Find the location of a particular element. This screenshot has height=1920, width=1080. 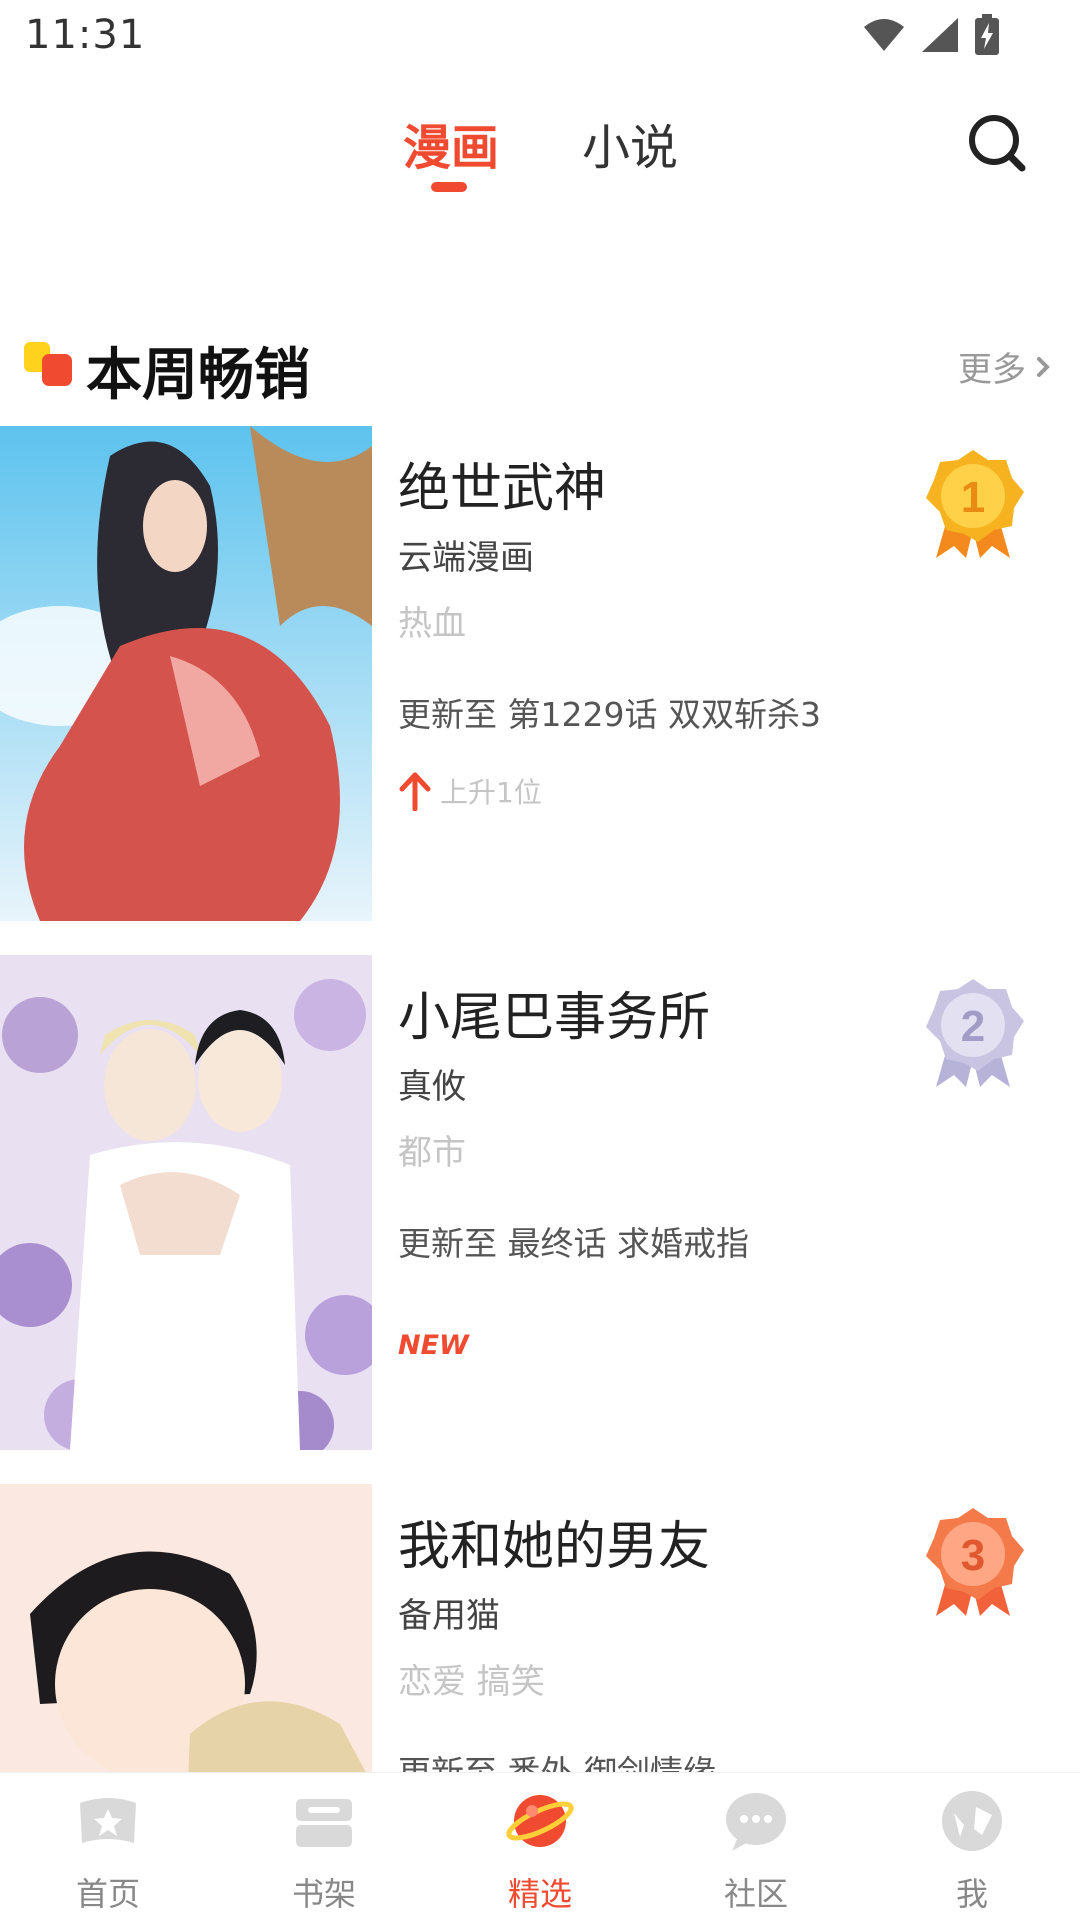

comic-author: 云端漫画 is located at coordinates (466, 558).